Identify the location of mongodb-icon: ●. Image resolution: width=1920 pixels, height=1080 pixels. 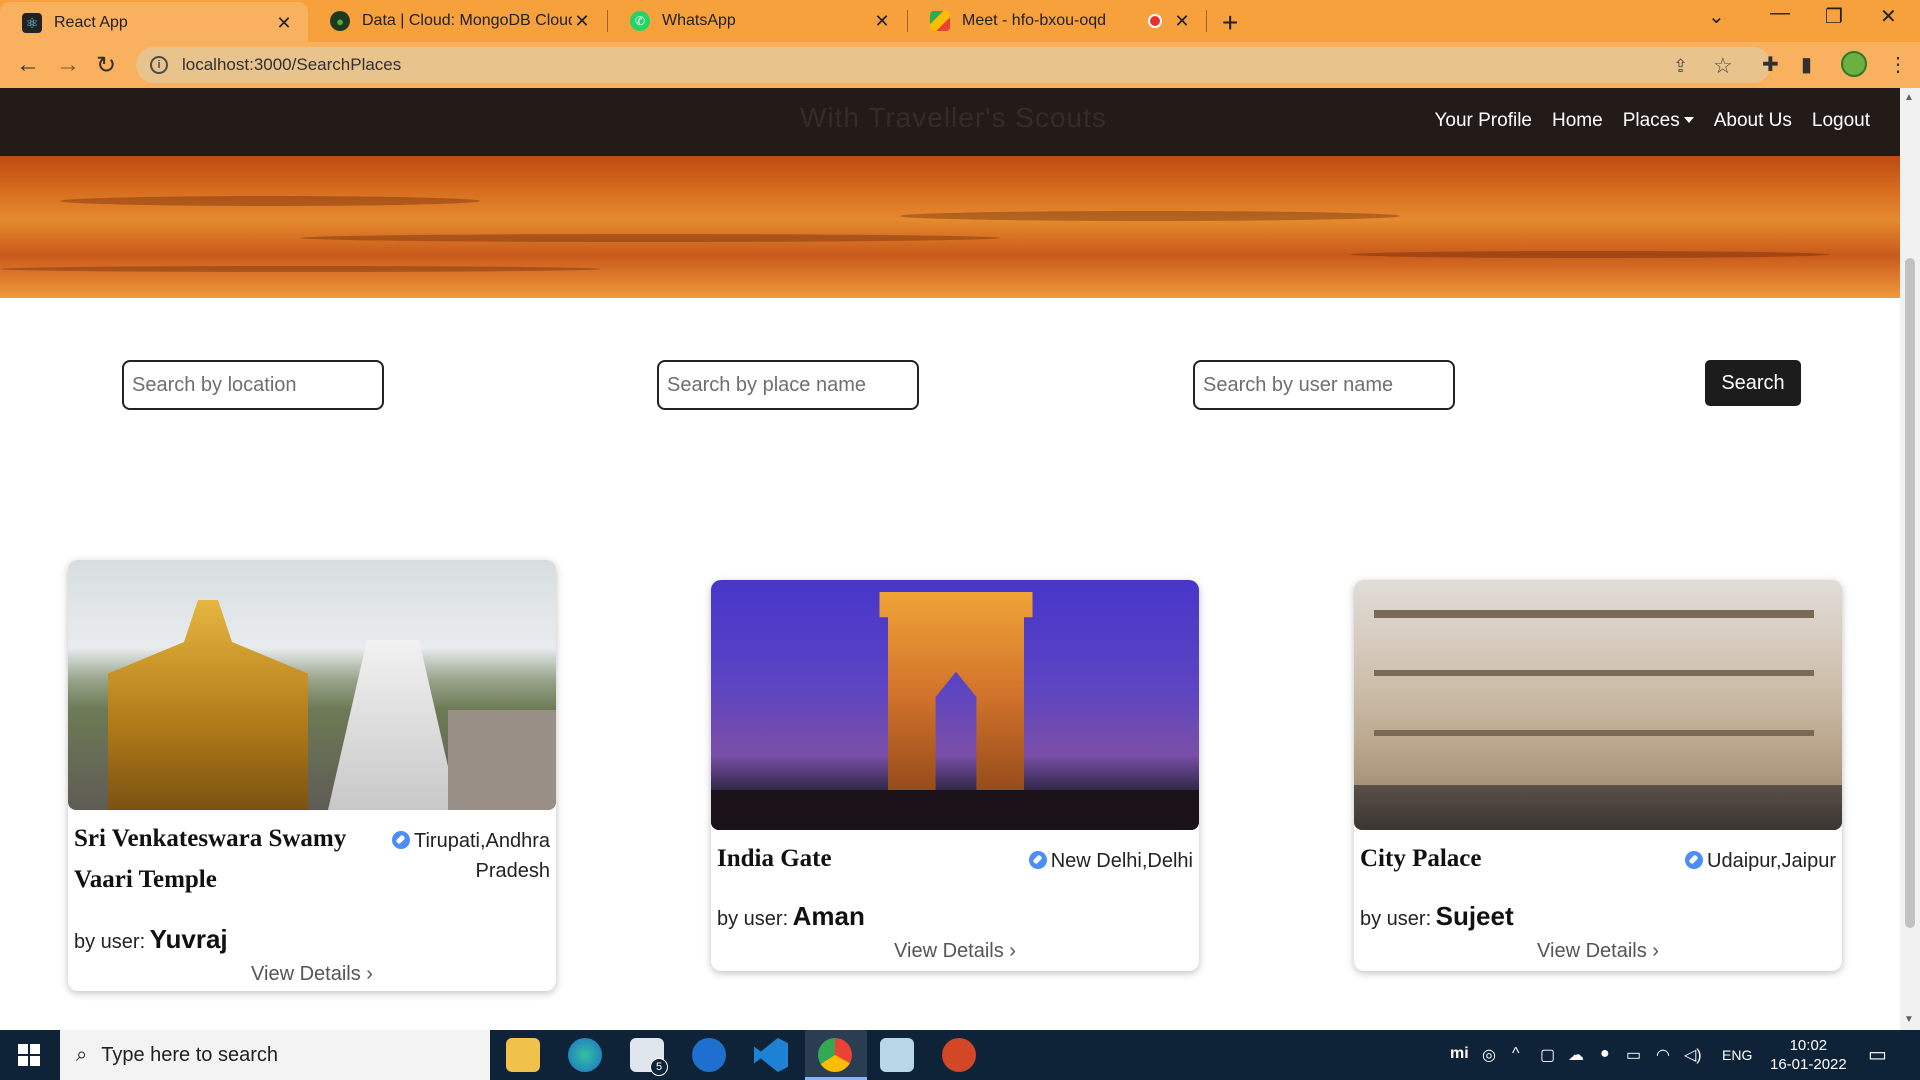
(340, 21).